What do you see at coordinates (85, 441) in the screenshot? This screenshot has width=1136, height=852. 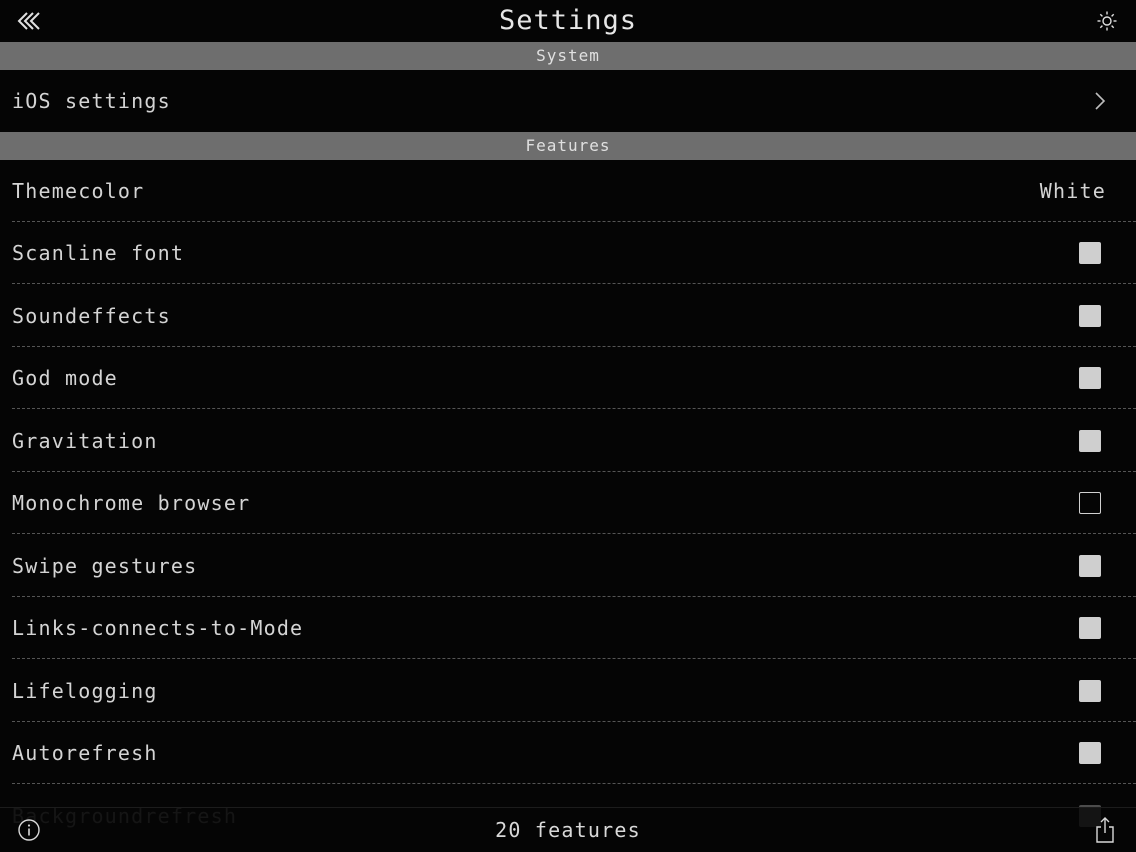 I see `row-label: Gravitation` at bounding box center [85, 441].